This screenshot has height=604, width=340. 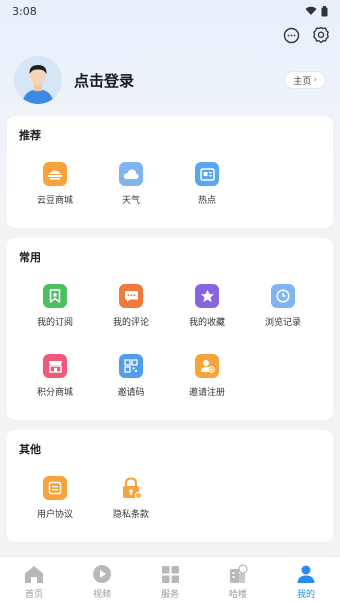 What do you see at coordinates (131, 174) in the screenshot?
I see `weather-icon` at bounding box center [131, 174].